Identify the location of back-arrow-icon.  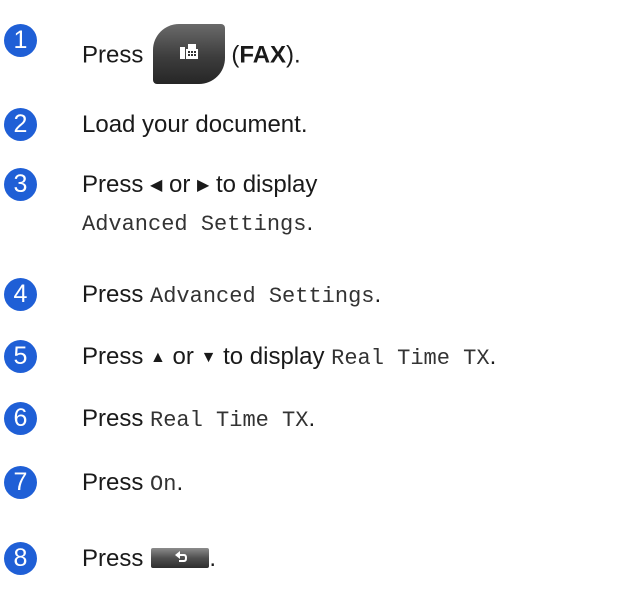
(181, 556).